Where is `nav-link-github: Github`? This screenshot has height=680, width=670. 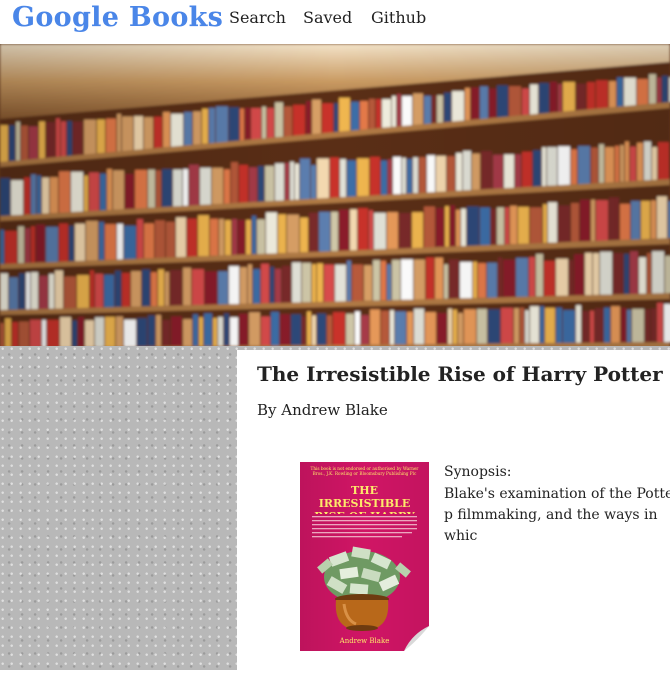
nav-link-github: Github is located at coordinates (398, 17).